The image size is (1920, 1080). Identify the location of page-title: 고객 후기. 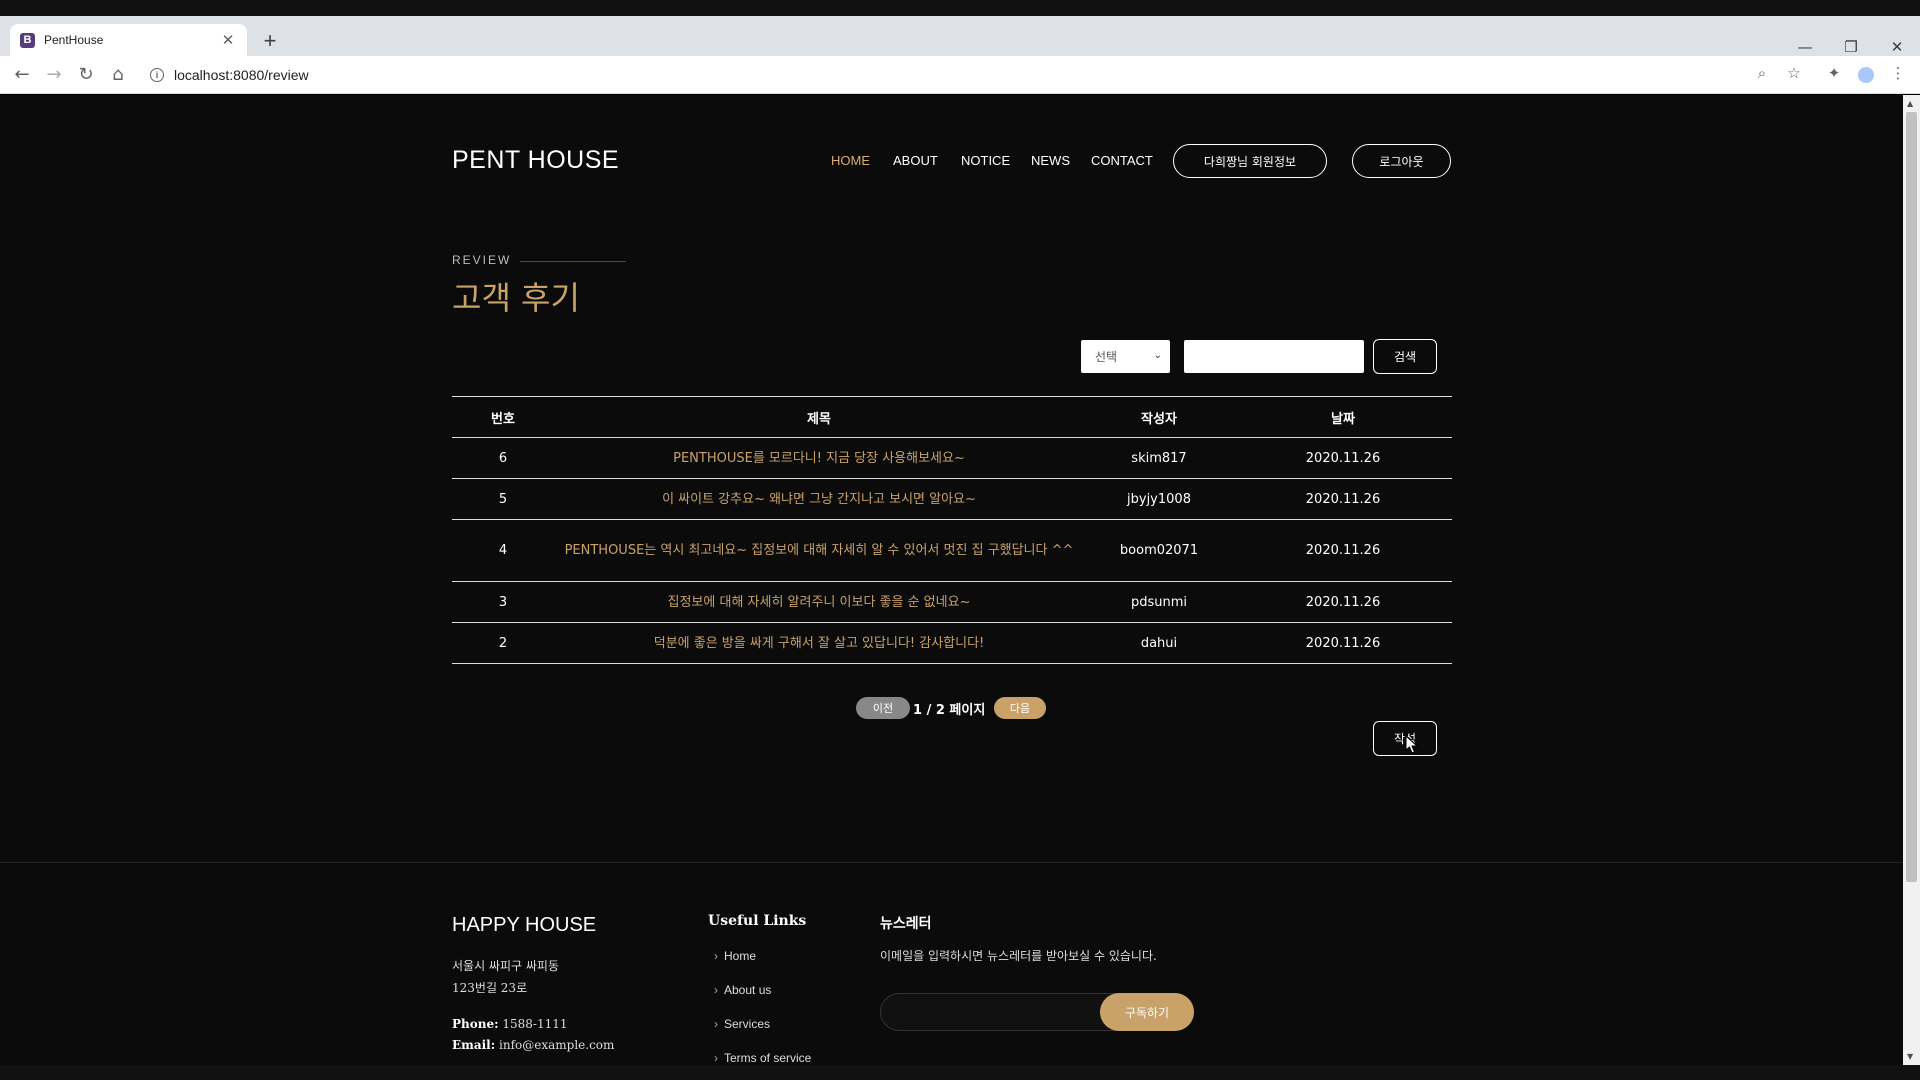
(516, 298).